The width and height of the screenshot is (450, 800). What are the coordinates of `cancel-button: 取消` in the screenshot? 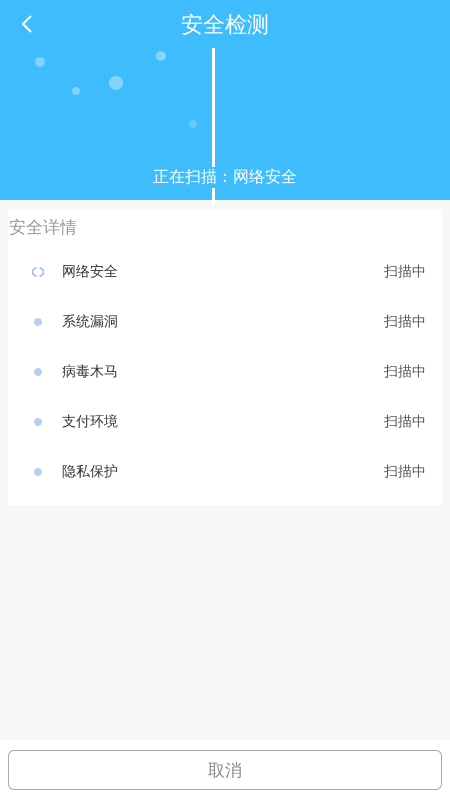 It's located at (225, 770).